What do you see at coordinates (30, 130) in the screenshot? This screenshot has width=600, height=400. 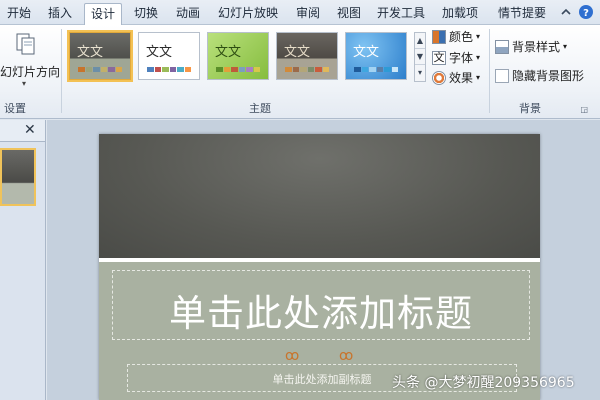 I see `close-icon: ✕` at bounding box center [30, 130].